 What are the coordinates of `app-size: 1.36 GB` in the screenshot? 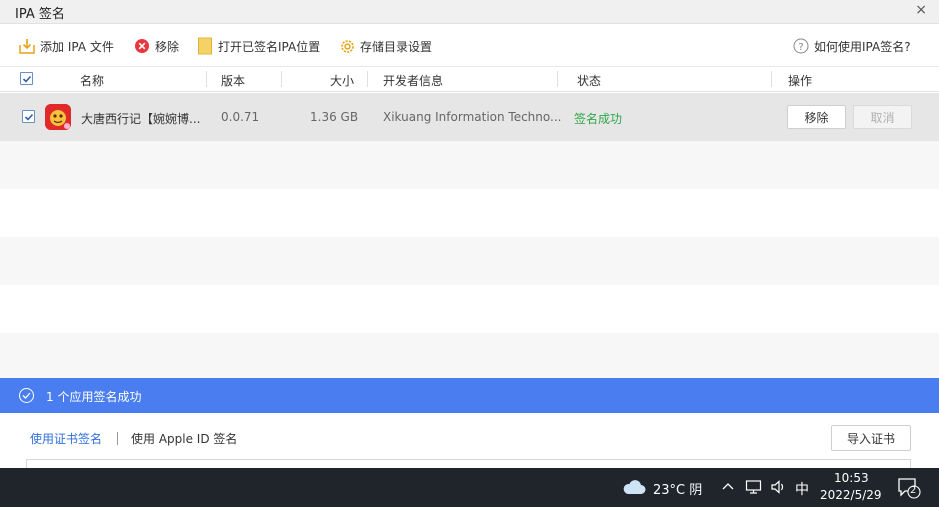 It's located at (334, 117).